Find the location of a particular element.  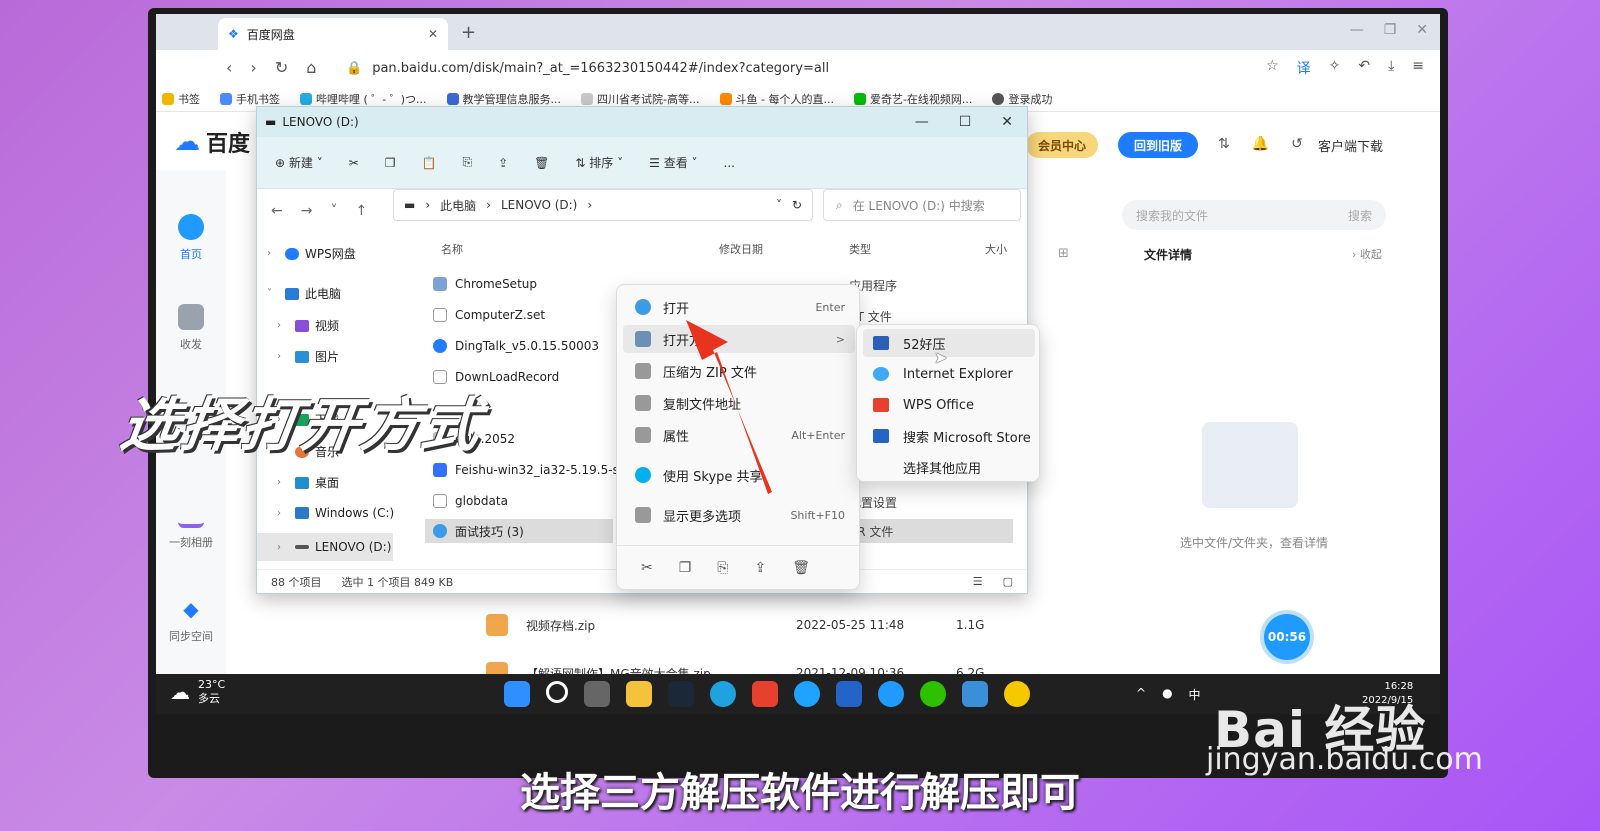

close-icon: ✕ is located at coordinates (1007, 122).